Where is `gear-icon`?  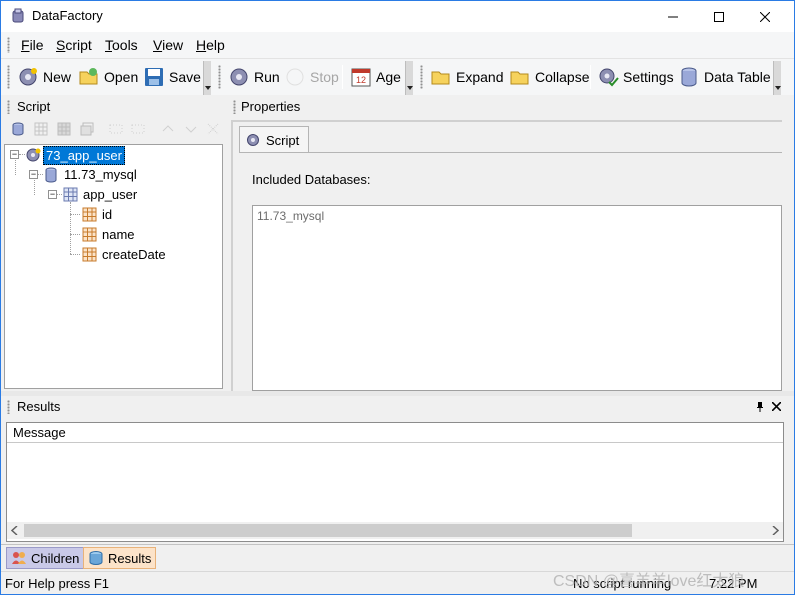
gear-icon is located at coordinates (253, 140).